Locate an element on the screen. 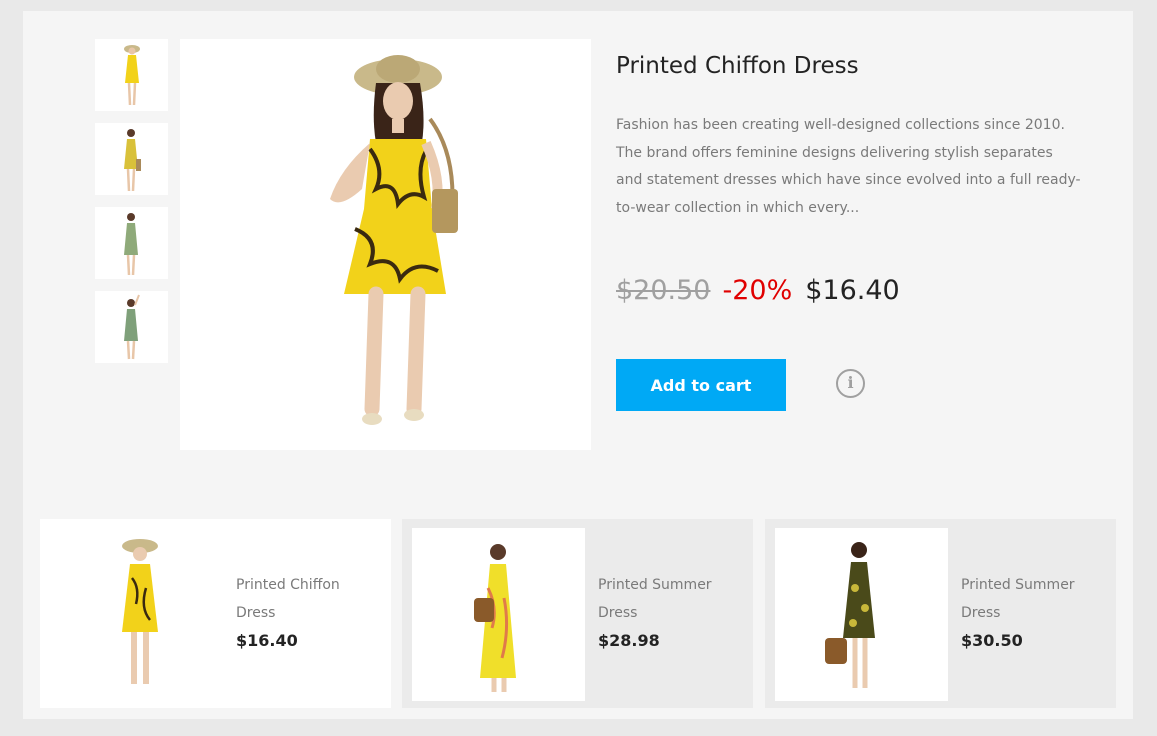 This screenshot has width=1157, height=736. related-product-name: Printed Chiffon Dress is located at coordinates (306, 599).